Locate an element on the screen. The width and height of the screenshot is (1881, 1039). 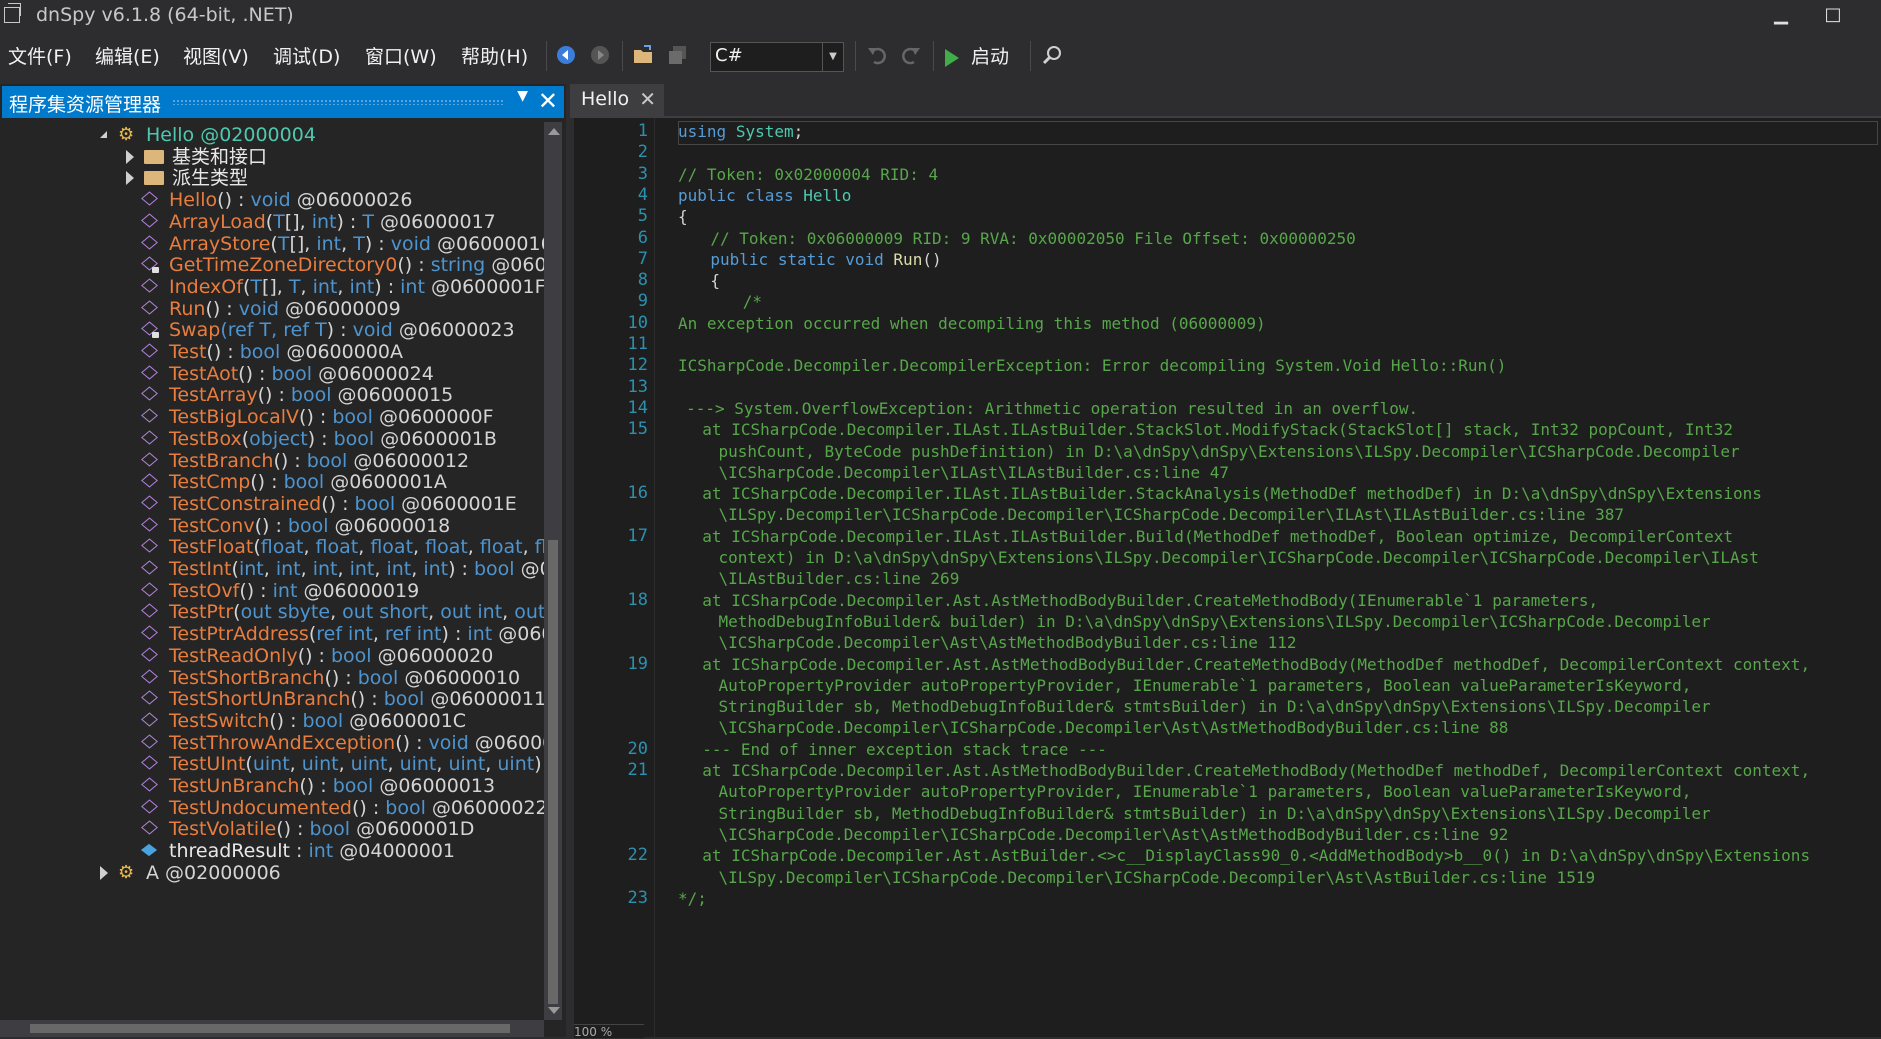
menu-view: 视图(V) is located at coordinates (216, 55).